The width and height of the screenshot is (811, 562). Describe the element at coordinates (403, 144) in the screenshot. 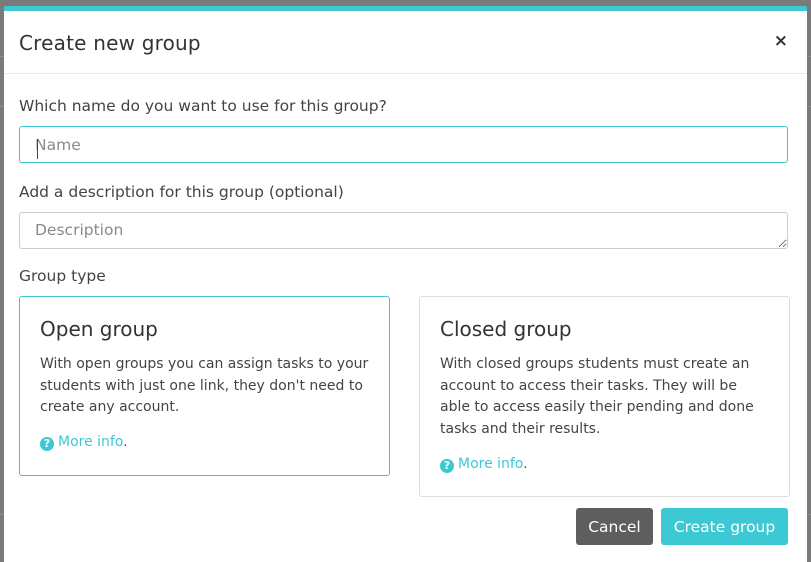

I see `group-name-input` at that location.